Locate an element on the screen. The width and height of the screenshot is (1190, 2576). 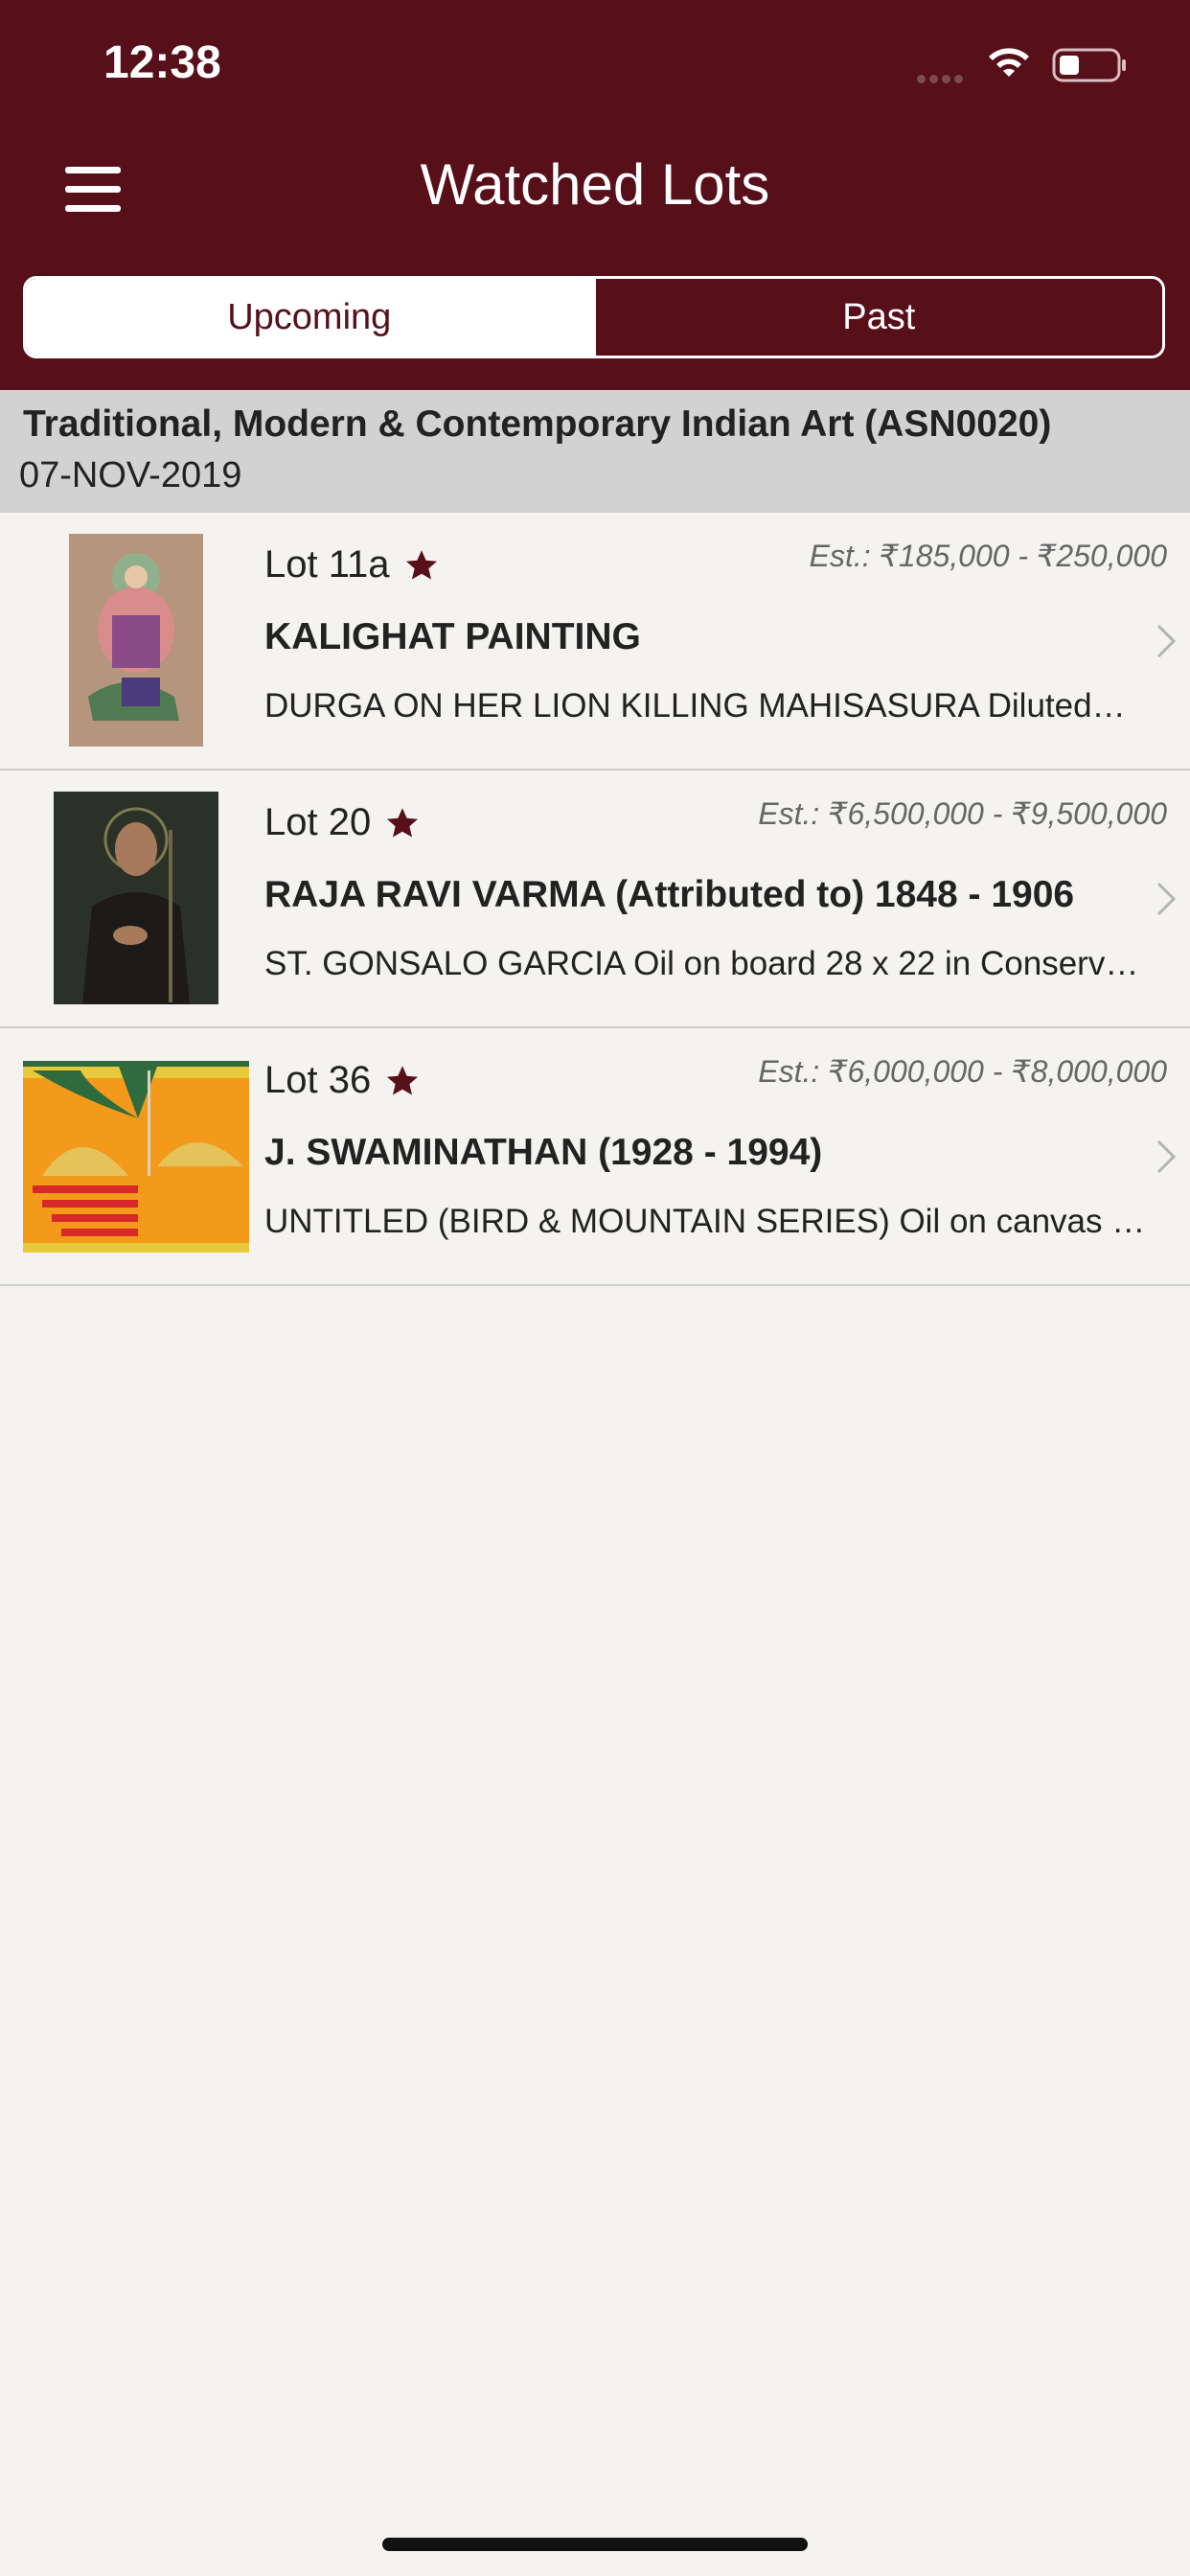
lot-estimate: Est.: ₹6,000,000 - ₹8,000,000 is located at coordinates (963, 1071).